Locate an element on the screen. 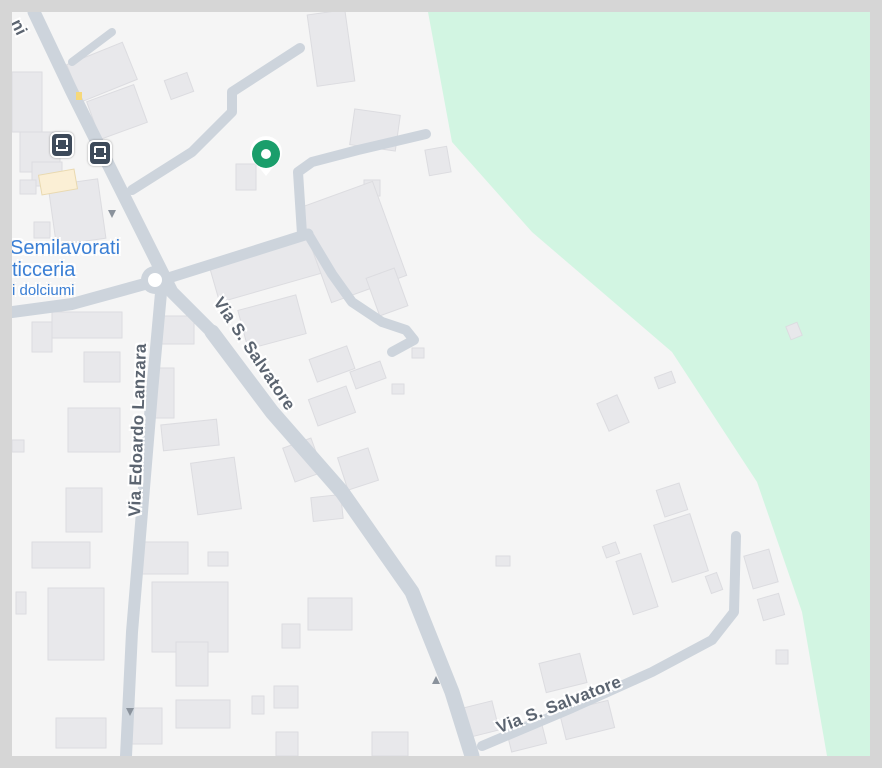  poi-label-line3: i dolciumi is located at coordinates (43, 290).